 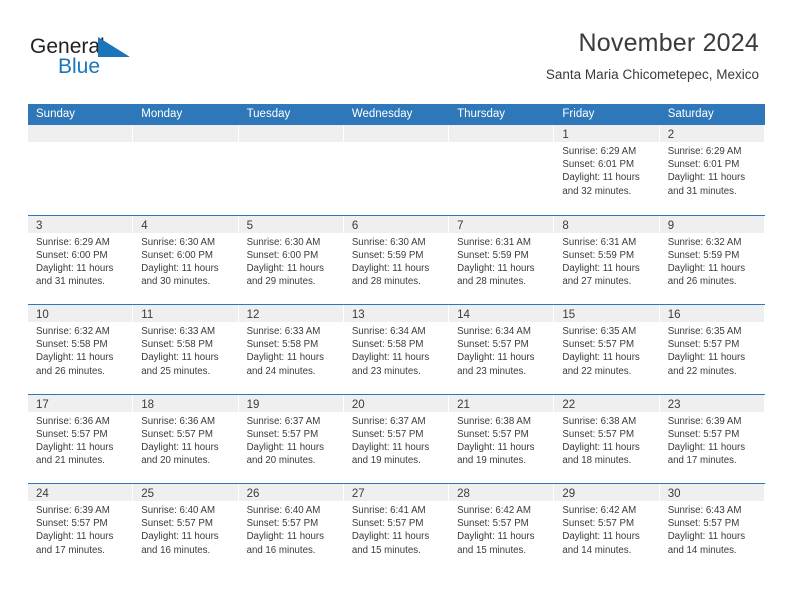 What do you see at coordinates (674, 404) in the screenshot?
I see `date-number: 23` at bounding box center [674, 404].